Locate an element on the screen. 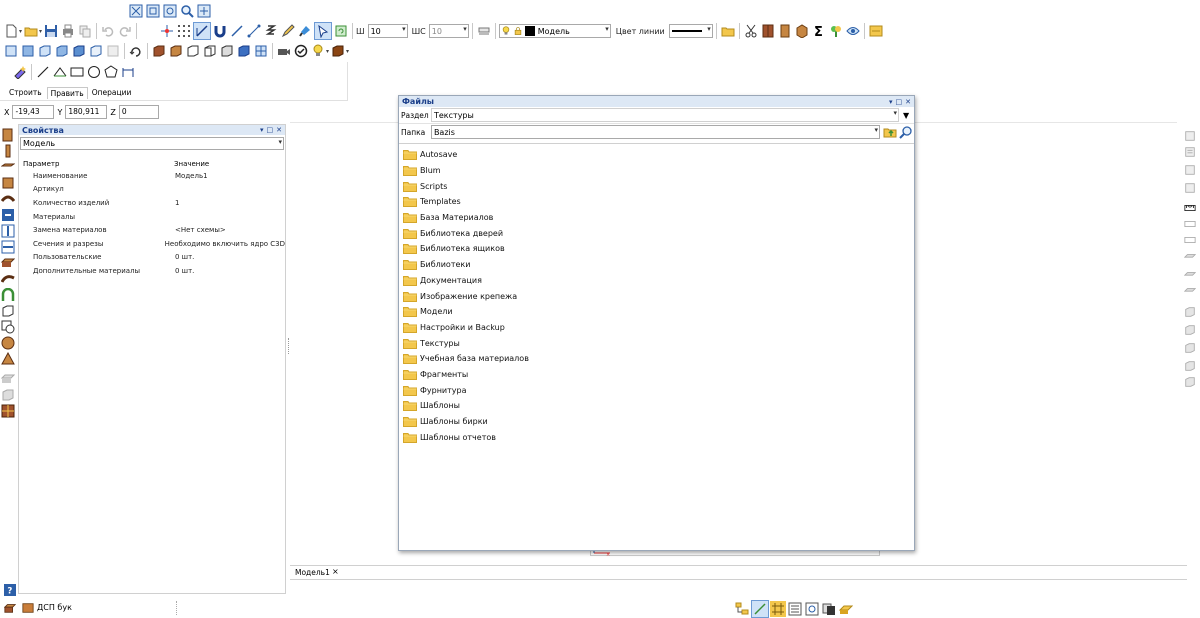 Image resolution: width=1200 pixels, height=618 pixels. line-width-select: 10 ▾ is located at coordinates (387, 31).